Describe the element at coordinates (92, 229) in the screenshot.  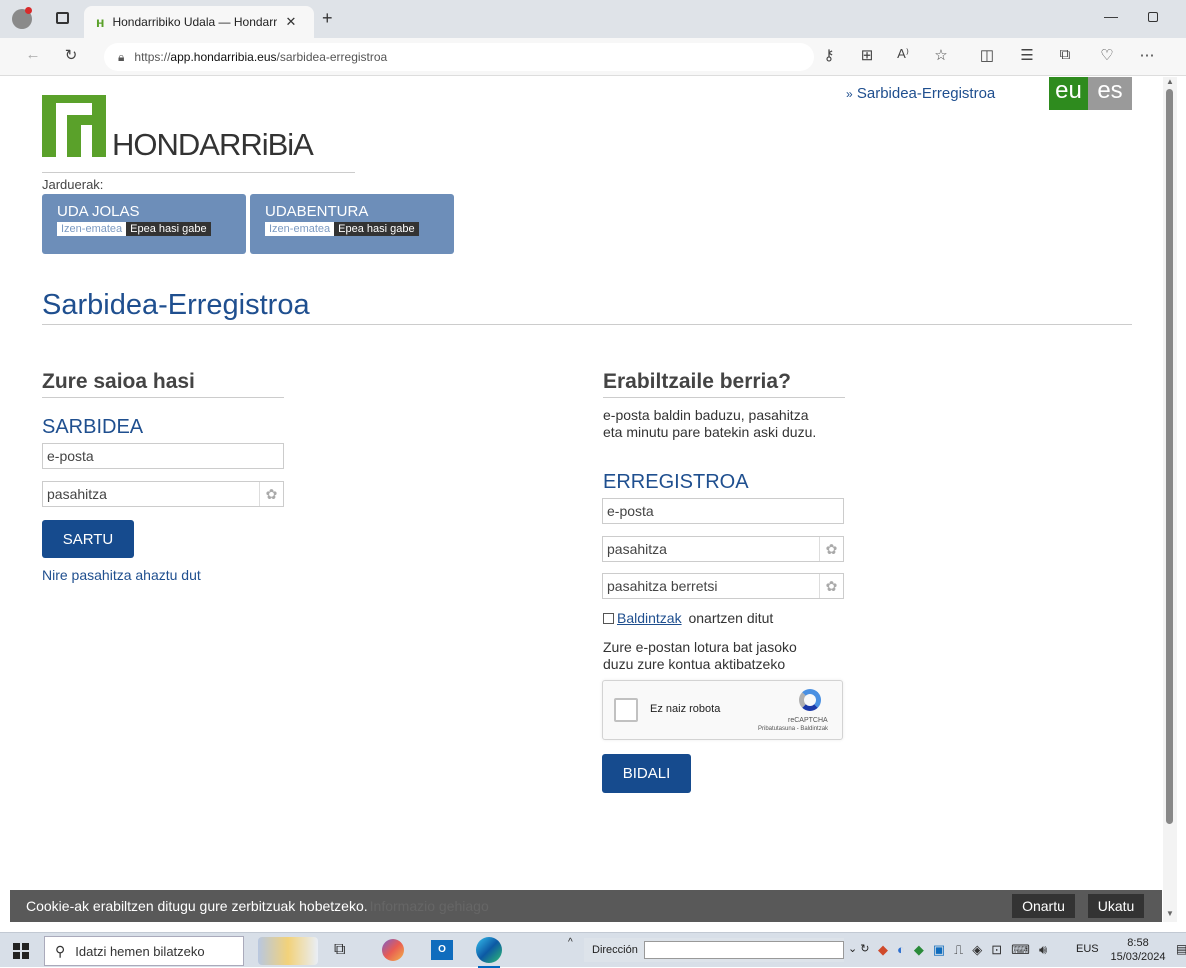
I see `activity-tag: Izen-ematea` at that location.